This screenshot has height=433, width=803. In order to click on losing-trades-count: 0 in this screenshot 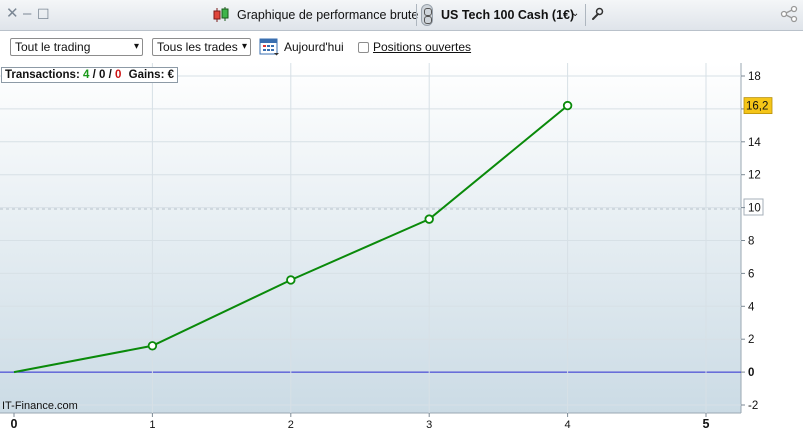, I will do `click(118, 75)`.